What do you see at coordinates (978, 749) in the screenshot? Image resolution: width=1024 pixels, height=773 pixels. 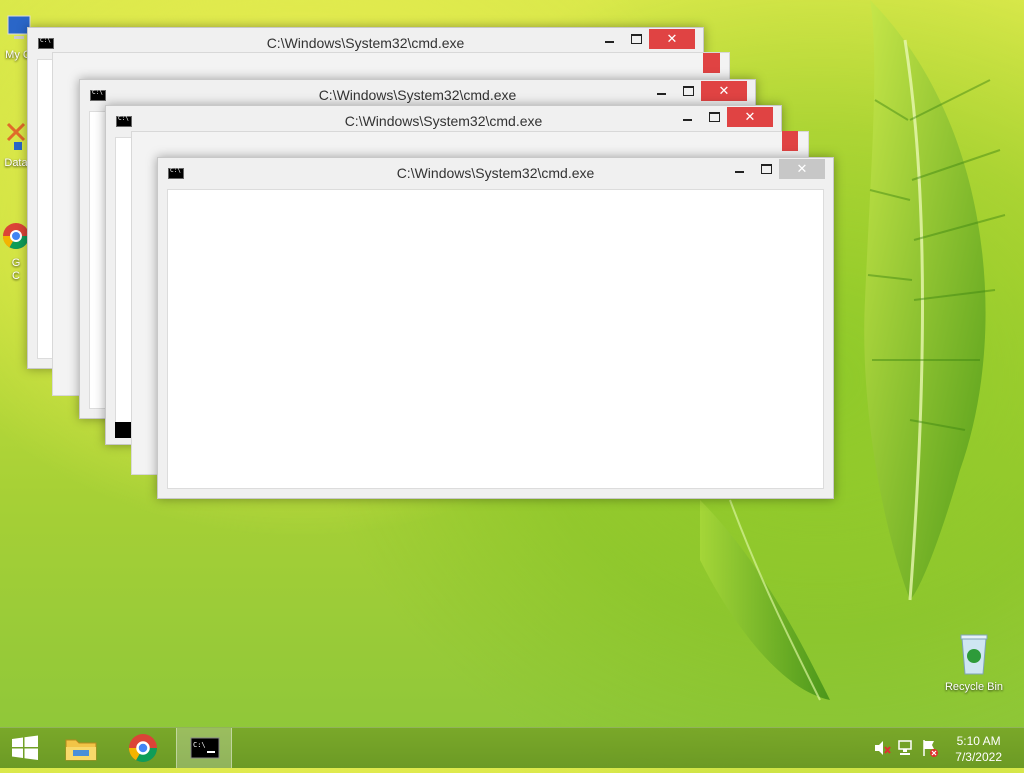 I see `clock: 5:10 AM 7/3/2022` at bounding box center [978, 749].